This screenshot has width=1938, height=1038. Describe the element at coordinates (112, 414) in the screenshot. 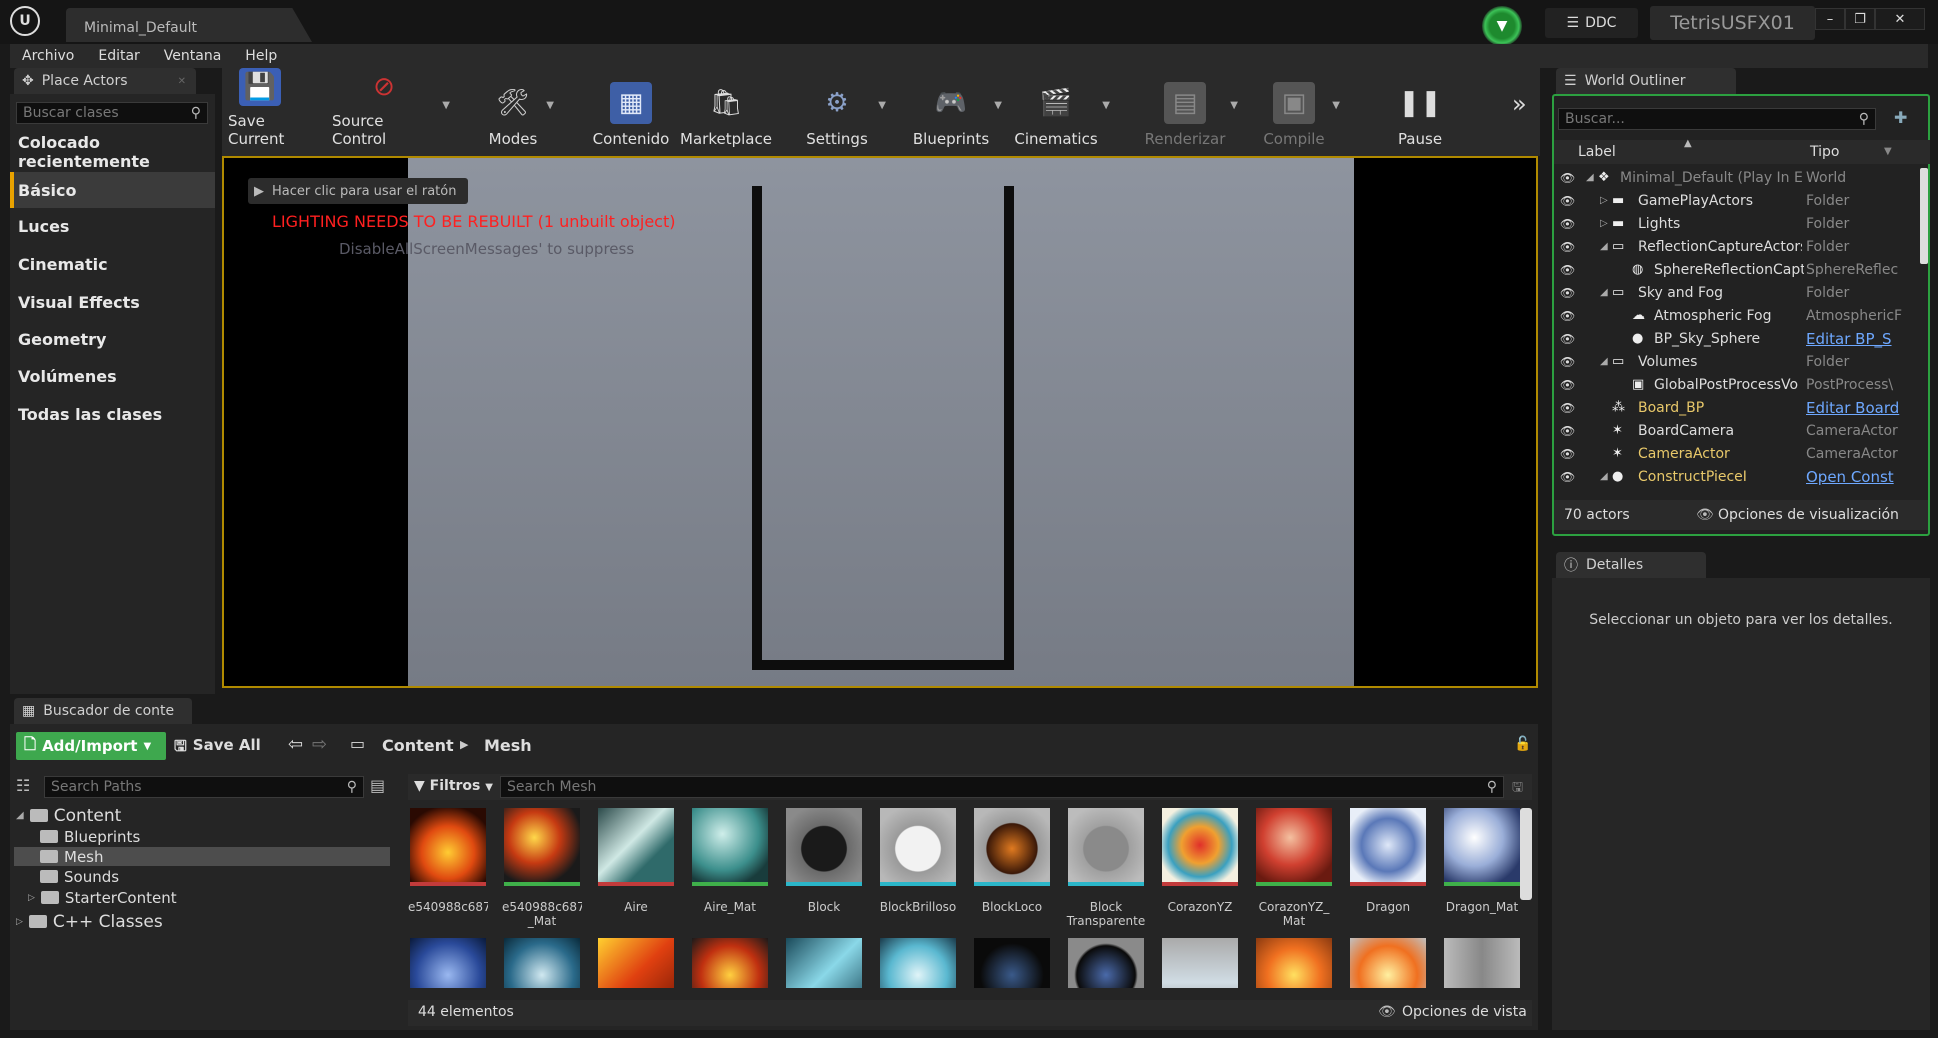

I see `category-all-classes: Todas las clases` at that location.